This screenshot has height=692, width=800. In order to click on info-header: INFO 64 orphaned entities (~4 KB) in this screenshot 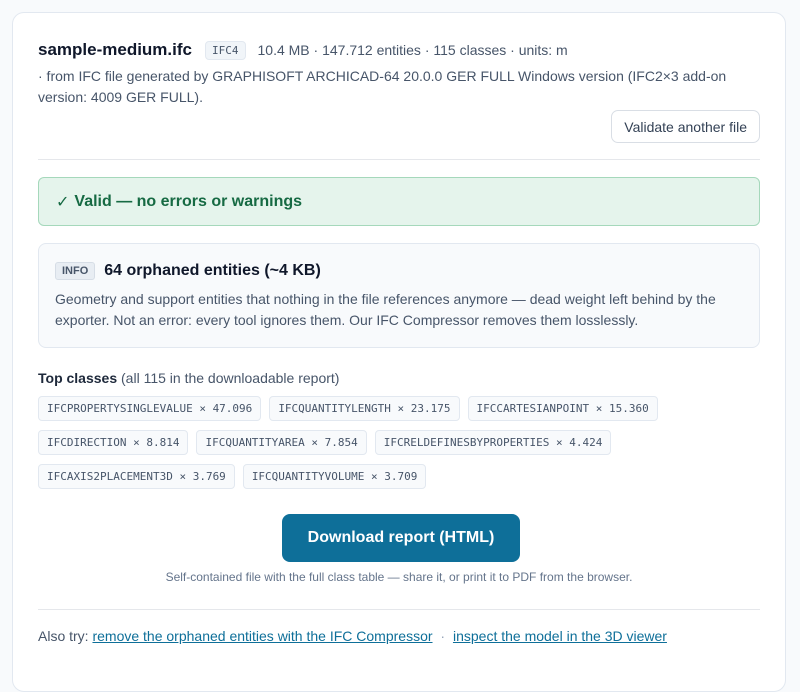, I will do `click(399, 271)`.